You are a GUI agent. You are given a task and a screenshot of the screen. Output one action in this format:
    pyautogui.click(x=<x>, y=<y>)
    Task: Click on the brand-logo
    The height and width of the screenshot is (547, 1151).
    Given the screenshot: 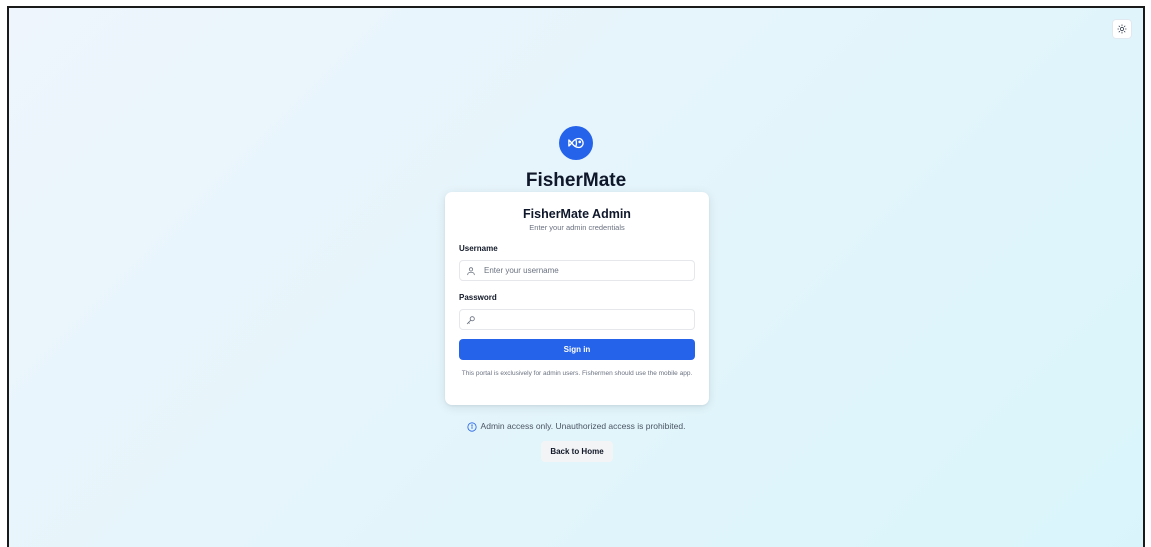 What is the action you would take?
    pyautogui.click(x=576, y=143)
    